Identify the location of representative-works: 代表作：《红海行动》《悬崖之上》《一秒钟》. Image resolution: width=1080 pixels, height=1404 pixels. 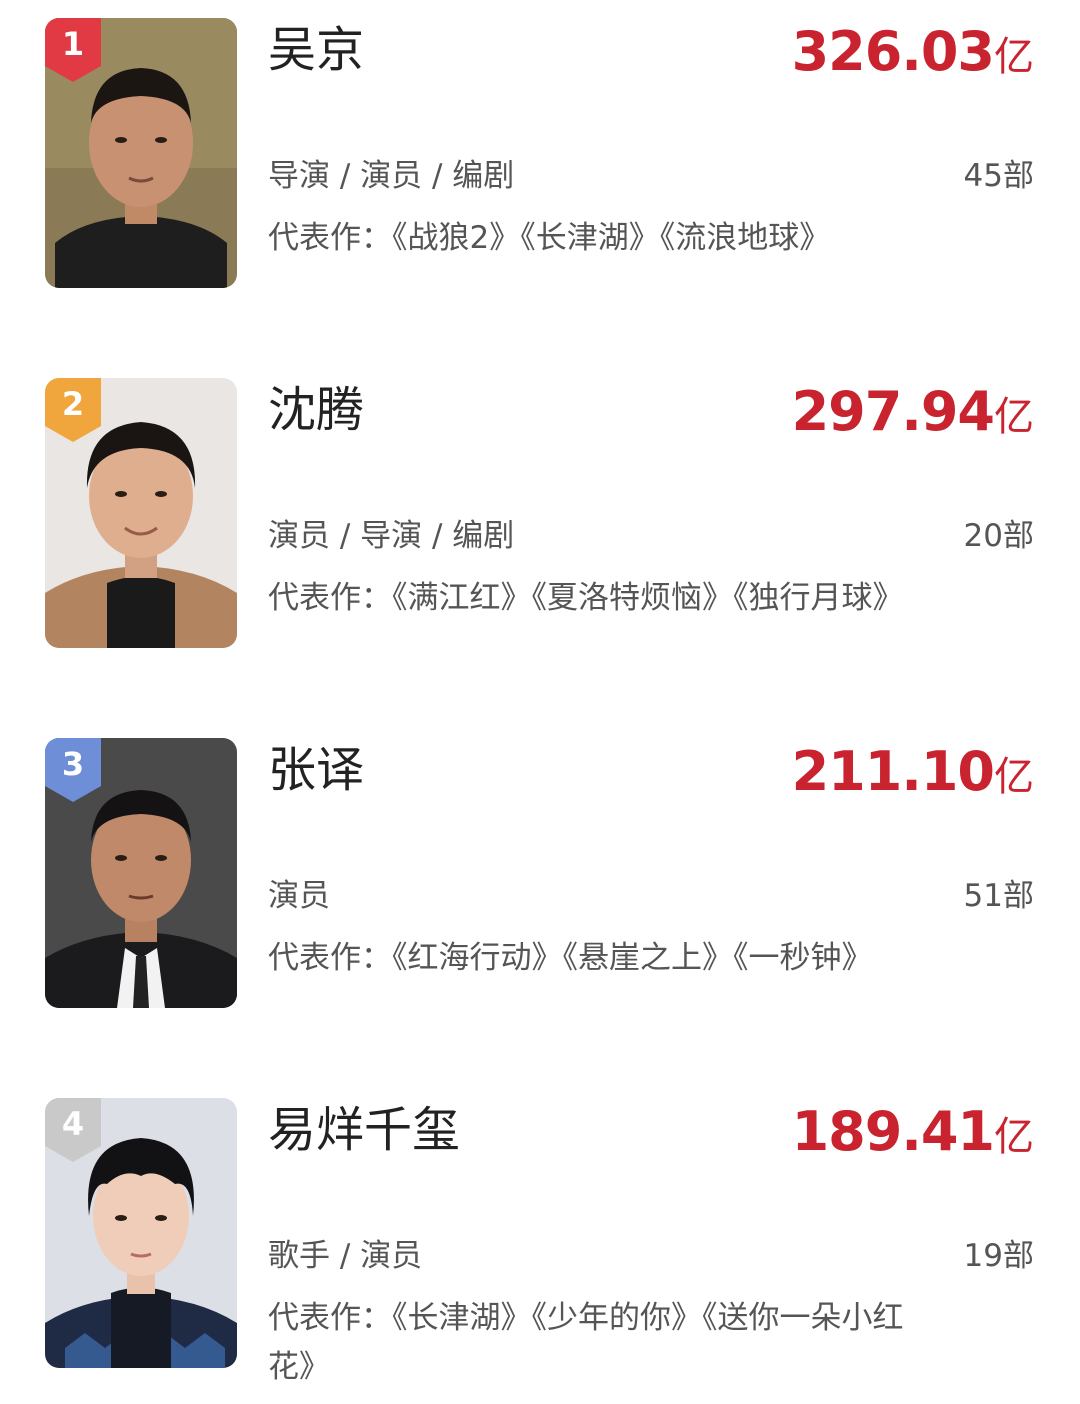
(570, 958).